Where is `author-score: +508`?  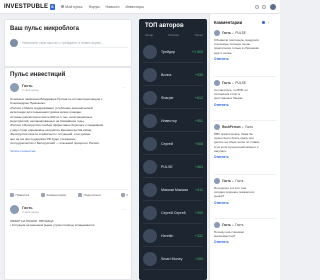
author-score: +508 is located at coordinates (198, 143).